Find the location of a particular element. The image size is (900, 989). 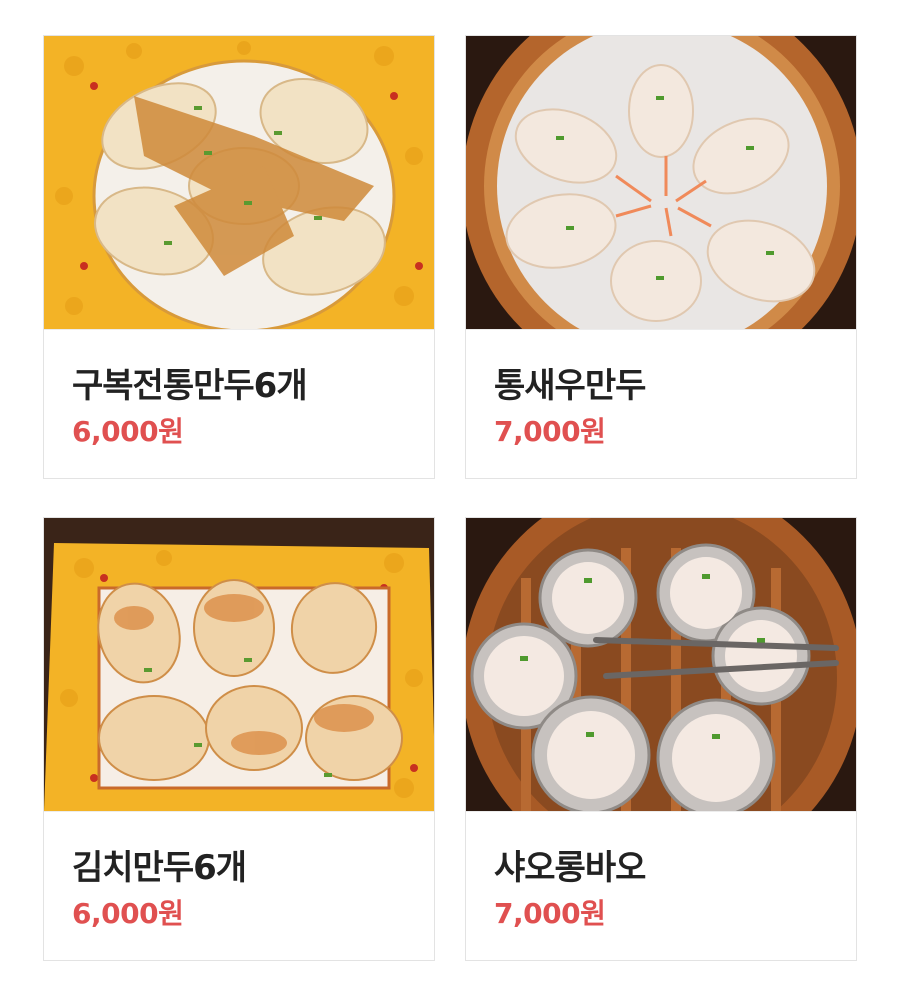

menu-item-name: 샤오롱바오 is located at coordinates (570, 868).